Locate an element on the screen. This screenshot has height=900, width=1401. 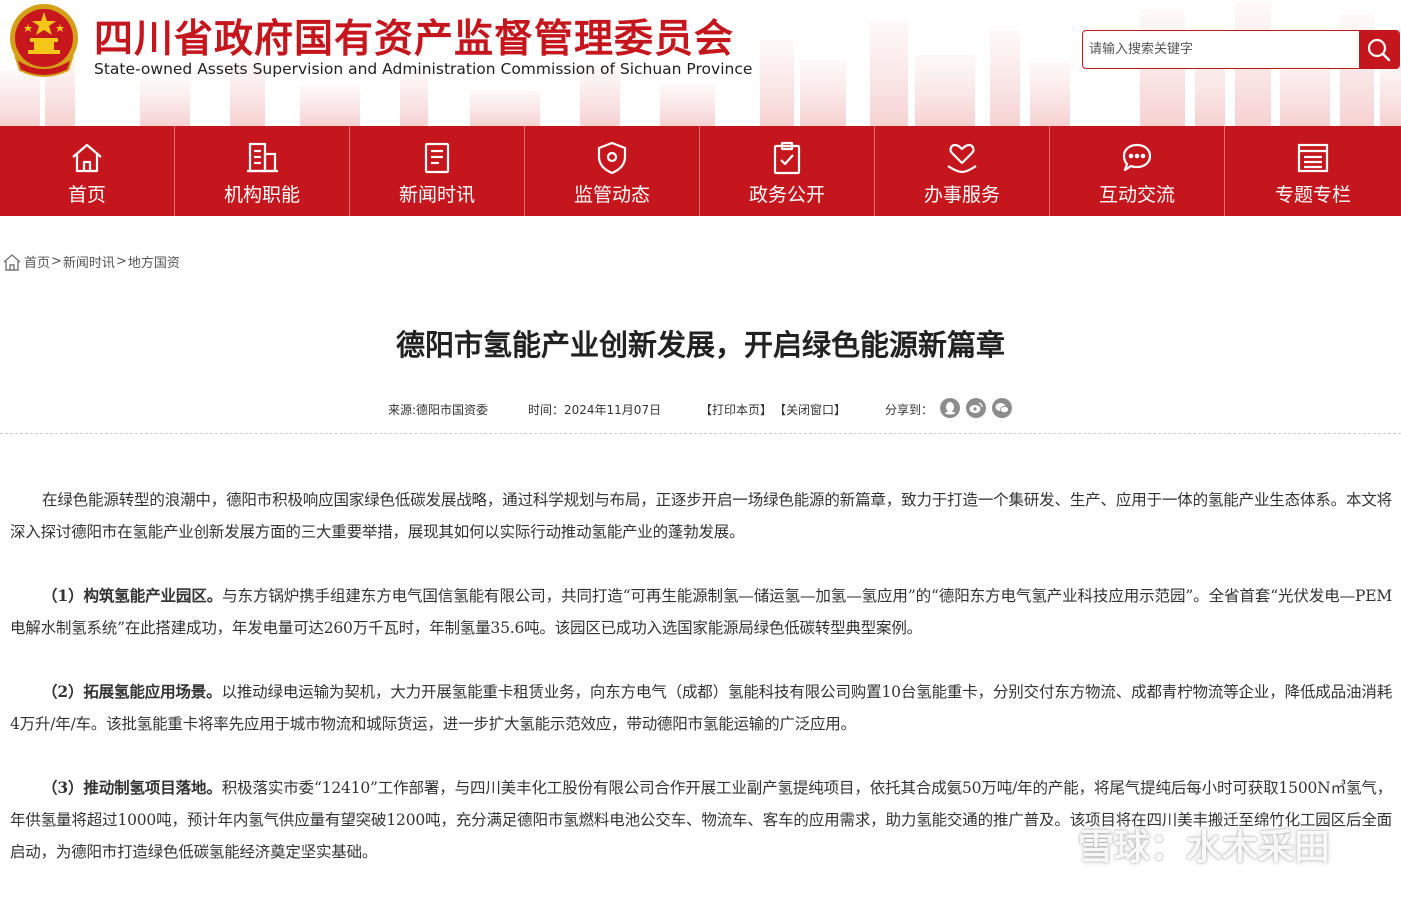
search-box is located at coordinates (1241, 49).